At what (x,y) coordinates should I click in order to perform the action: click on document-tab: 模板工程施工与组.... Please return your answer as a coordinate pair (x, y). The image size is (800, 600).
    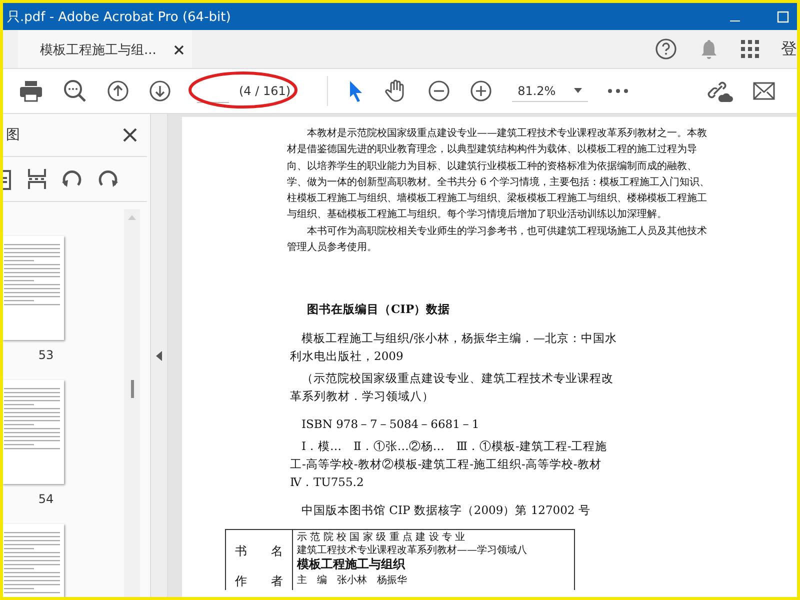
    Looking at the image, I should click on (105, 49).